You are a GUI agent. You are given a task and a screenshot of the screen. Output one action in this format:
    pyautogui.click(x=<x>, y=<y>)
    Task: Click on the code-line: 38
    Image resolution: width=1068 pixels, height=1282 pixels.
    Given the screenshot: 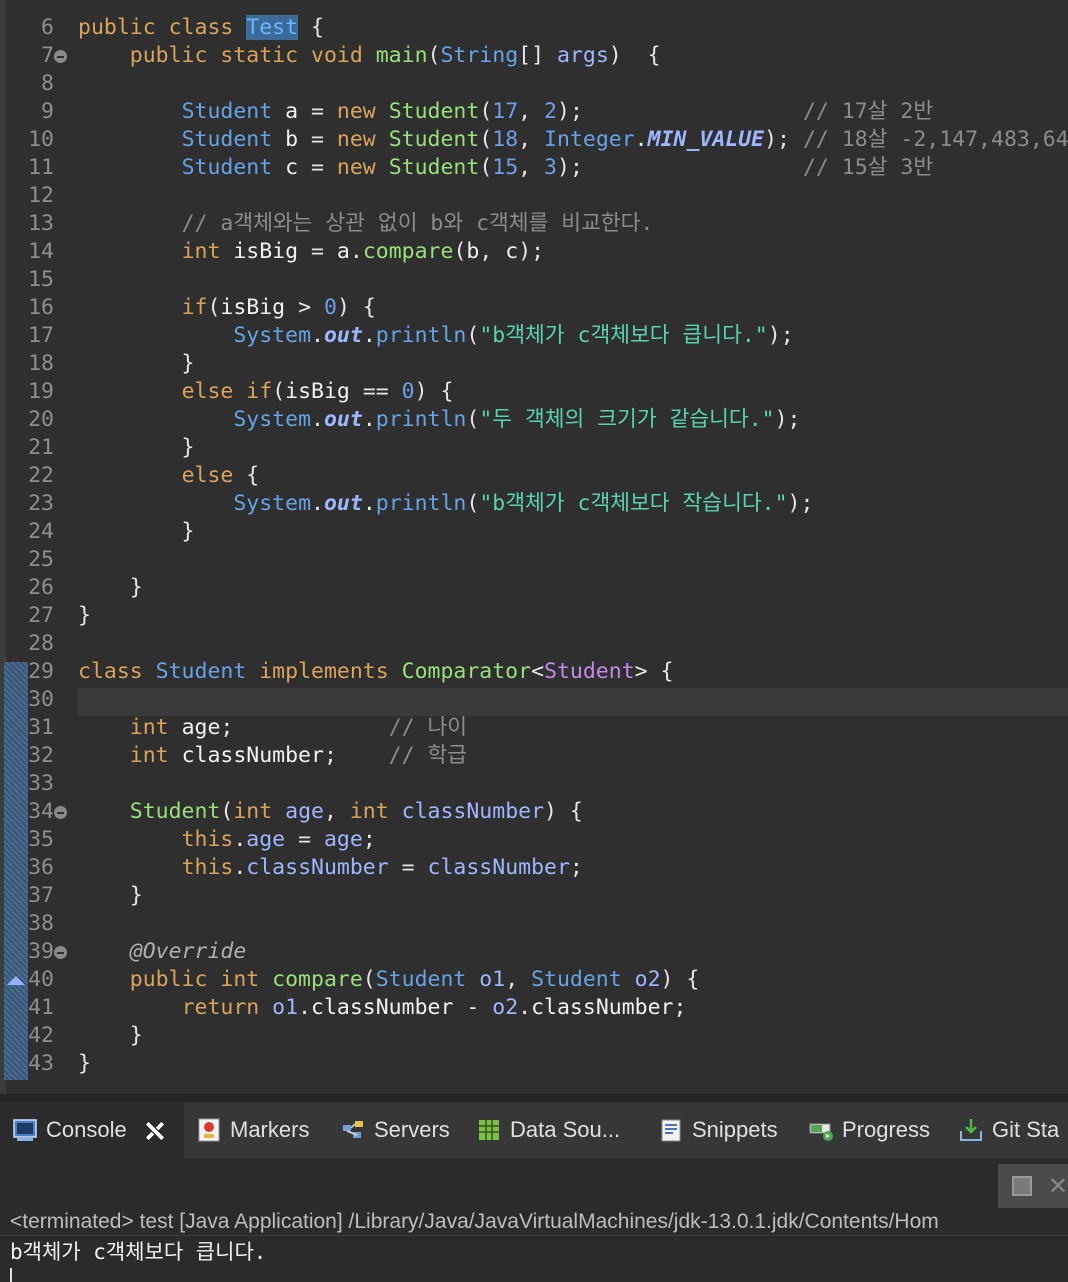 What is the action you would take?
    pyautogui.click(x=534, y=924)
    